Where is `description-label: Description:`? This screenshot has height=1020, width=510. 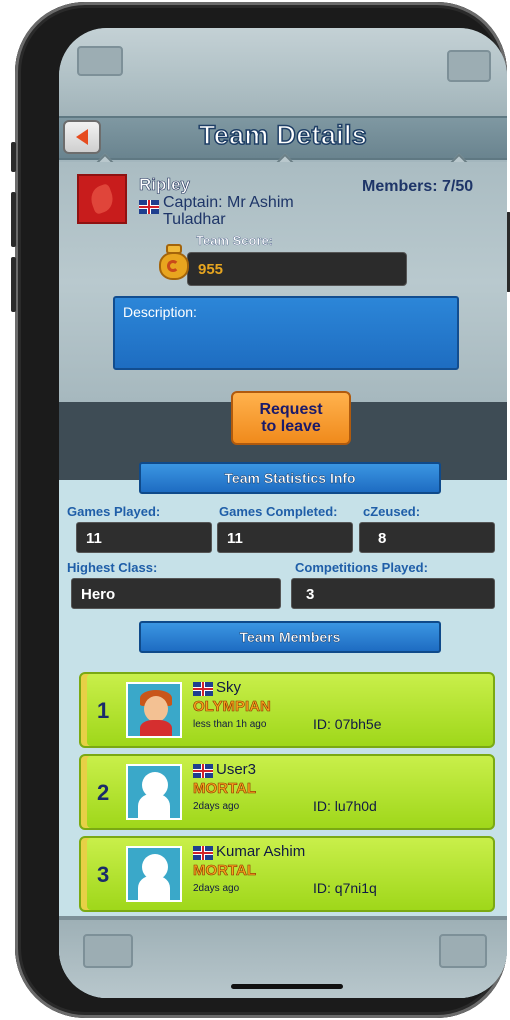 description-label: Description: is located at coordinates (160, 312).